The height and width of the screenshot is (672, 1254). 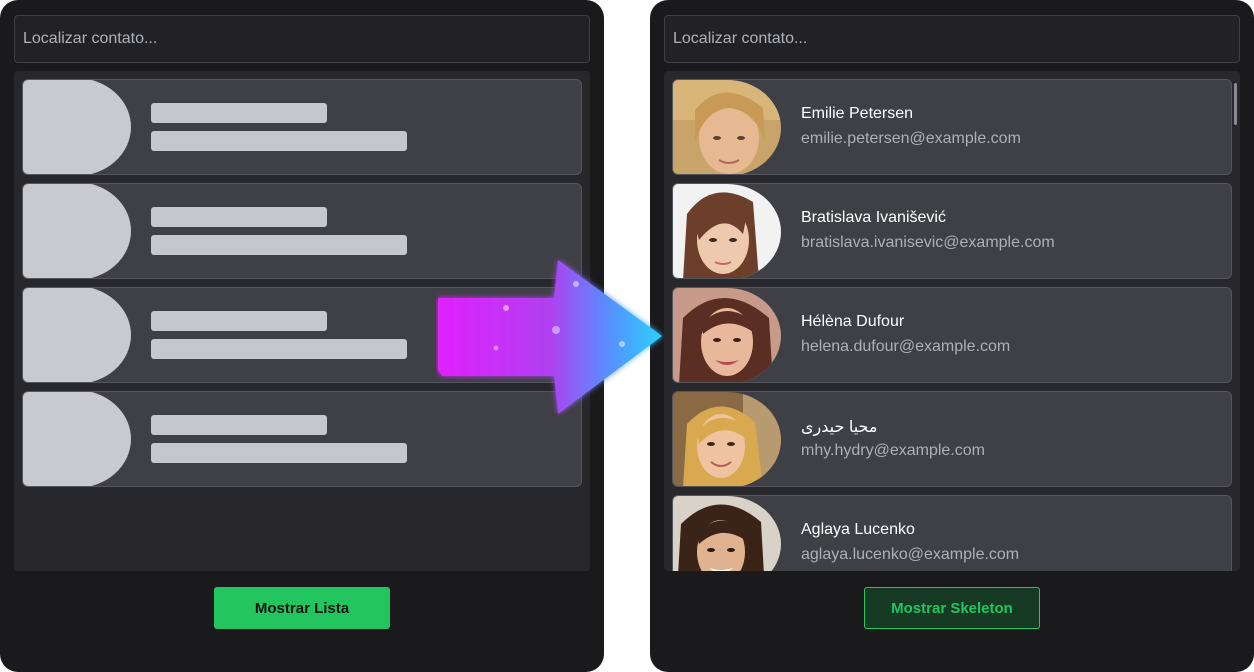 What do you see at coordinates (839, 427) in the screenshot?
I see `contact-name: محیا حیدری` at bounding box center [839, 427].